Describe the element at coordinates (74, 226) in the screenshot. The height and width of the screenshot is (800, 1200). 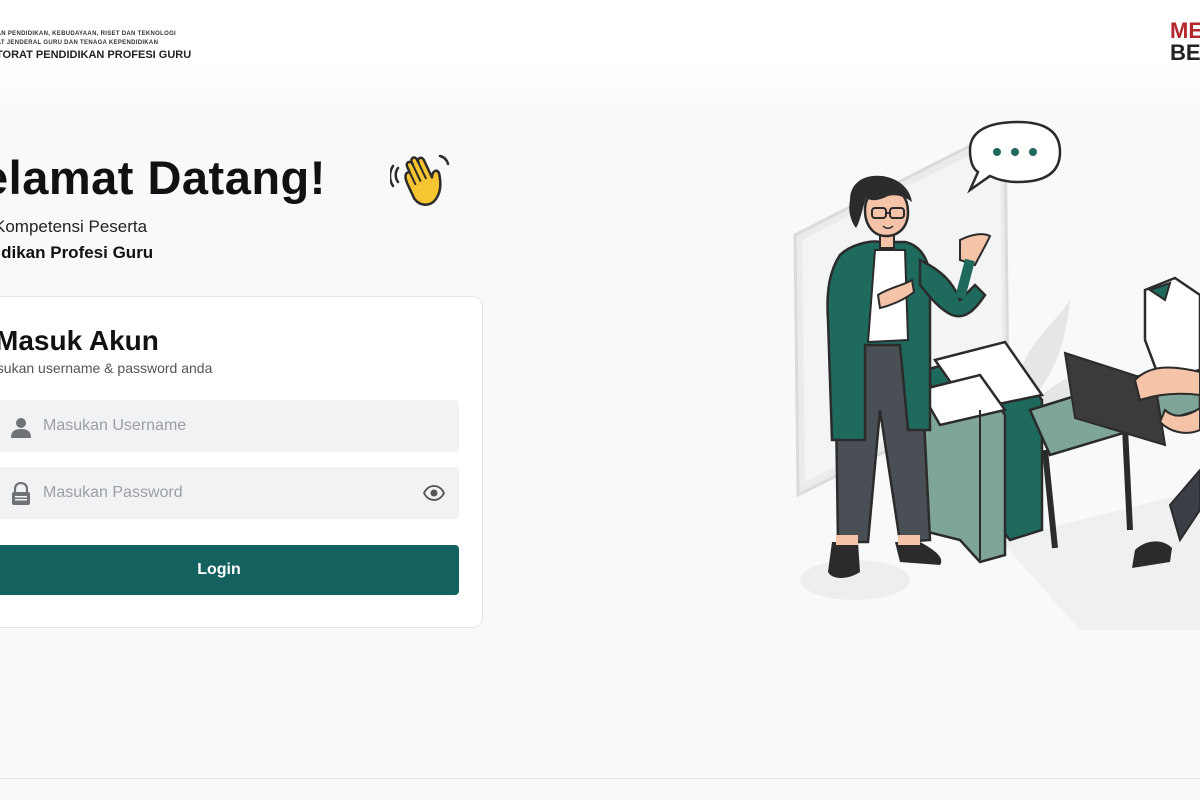
I see `welcome-subtitle-1: Kompetensi Peserta` at that location.